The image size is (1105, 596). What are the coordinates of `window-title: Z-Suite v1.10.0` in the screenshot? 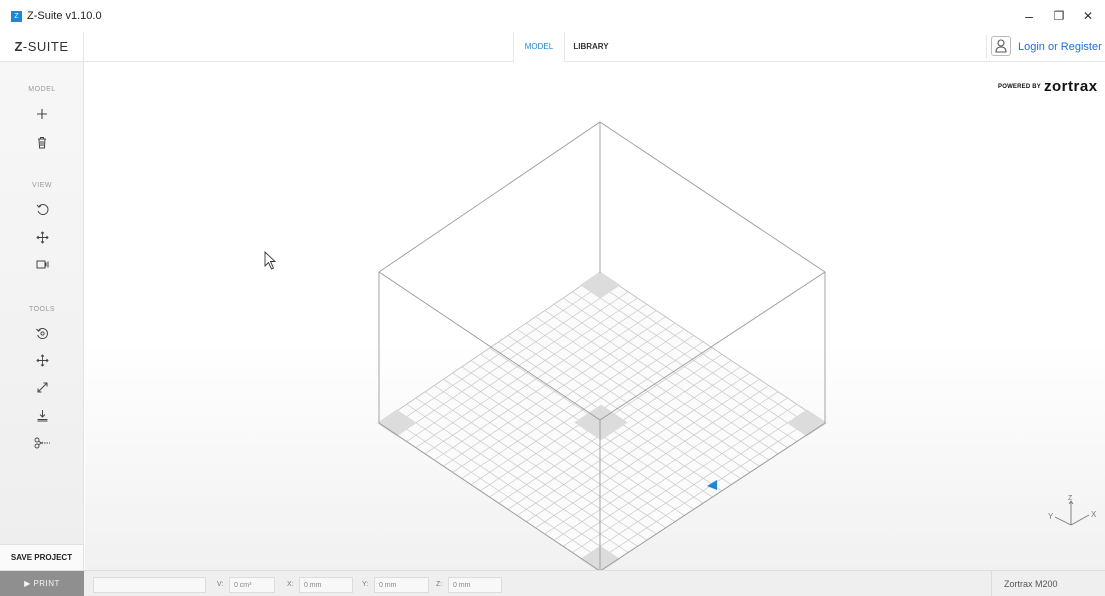 It's located at (64, 16).